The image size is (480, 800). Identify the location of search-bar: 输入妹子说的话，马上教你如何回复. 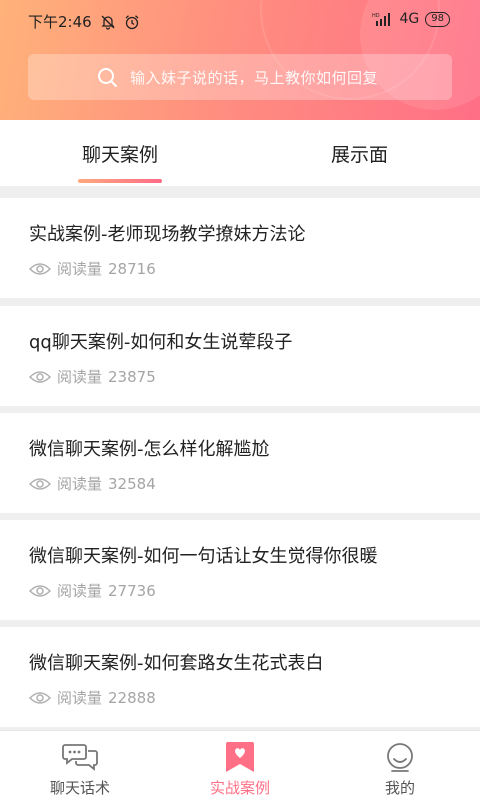
(240, 77).